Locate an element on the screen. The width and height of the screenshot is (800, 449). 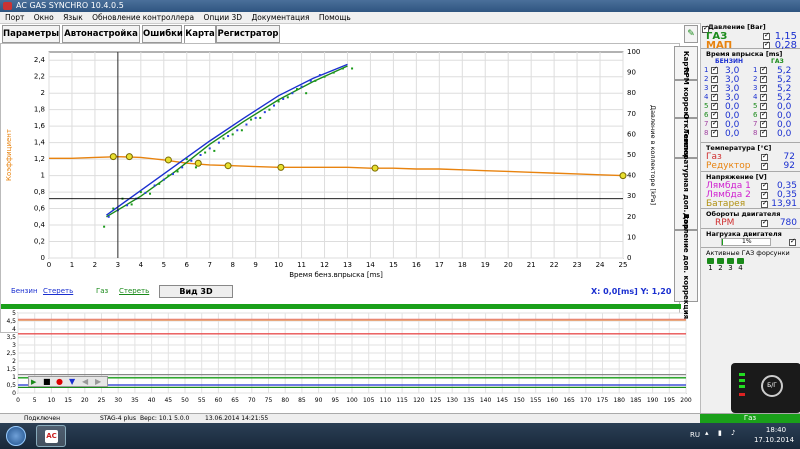
lambda1-checkbox is located at coordinates (764, 185).